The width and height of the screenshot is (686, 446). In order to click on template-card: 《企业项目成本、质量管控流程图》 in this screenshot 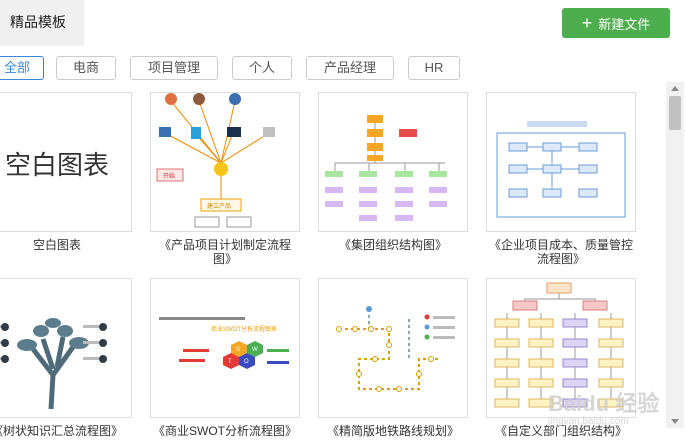, I will do `click(561, 179)`.